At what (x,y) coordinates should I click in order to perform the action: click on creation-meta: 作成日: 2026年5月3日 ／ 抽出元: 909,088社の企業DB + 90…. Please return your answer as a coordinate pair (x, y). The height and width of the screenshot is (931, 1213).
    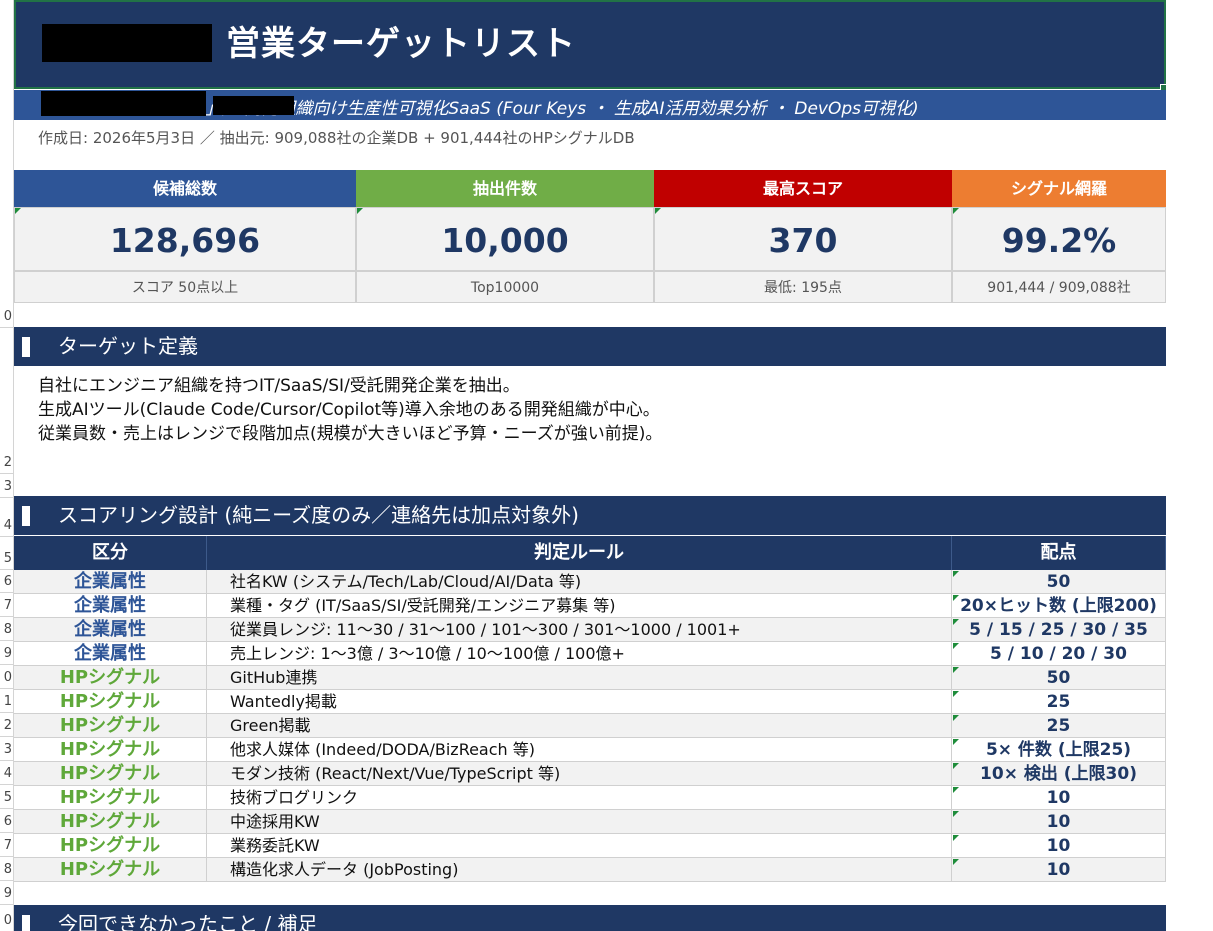
    Looking at the image, I should click on (336, 138).